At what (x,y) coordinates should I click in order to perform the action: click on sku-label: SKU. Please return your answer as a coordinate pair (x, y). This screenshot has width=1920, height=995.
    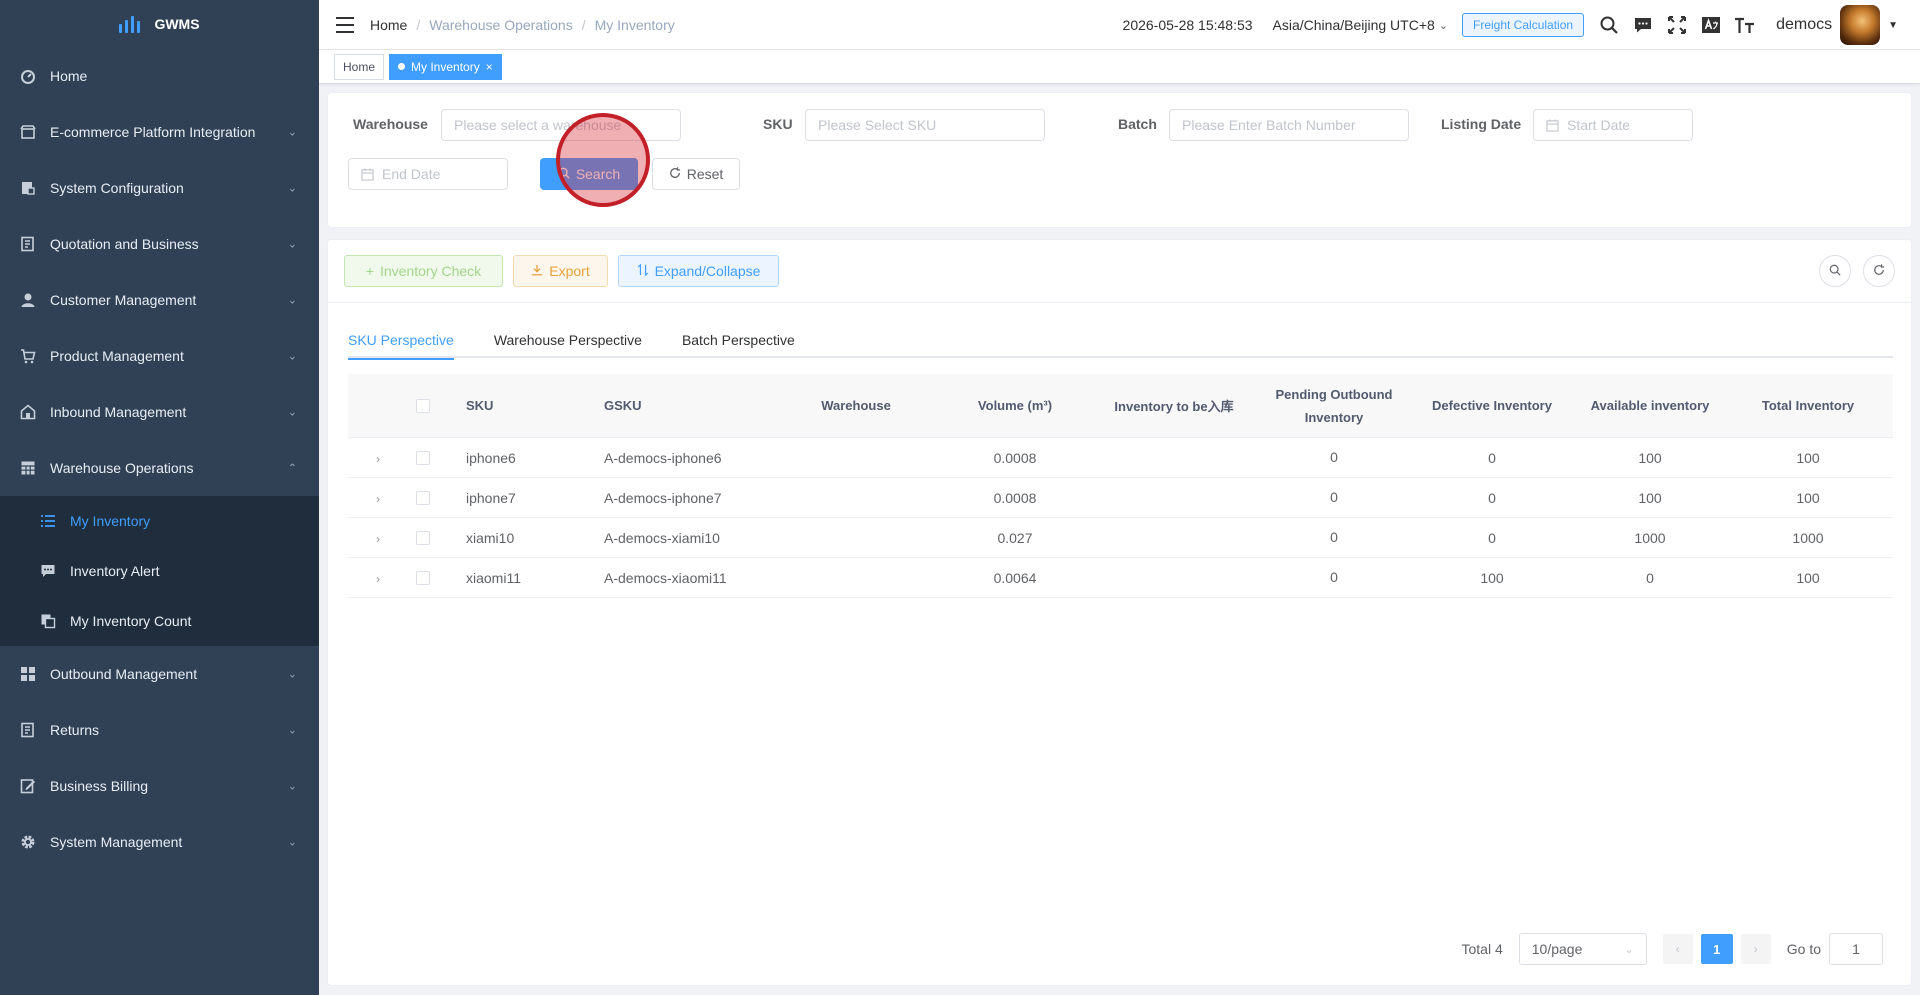
    Looking at the image, I should click on (778, 124).